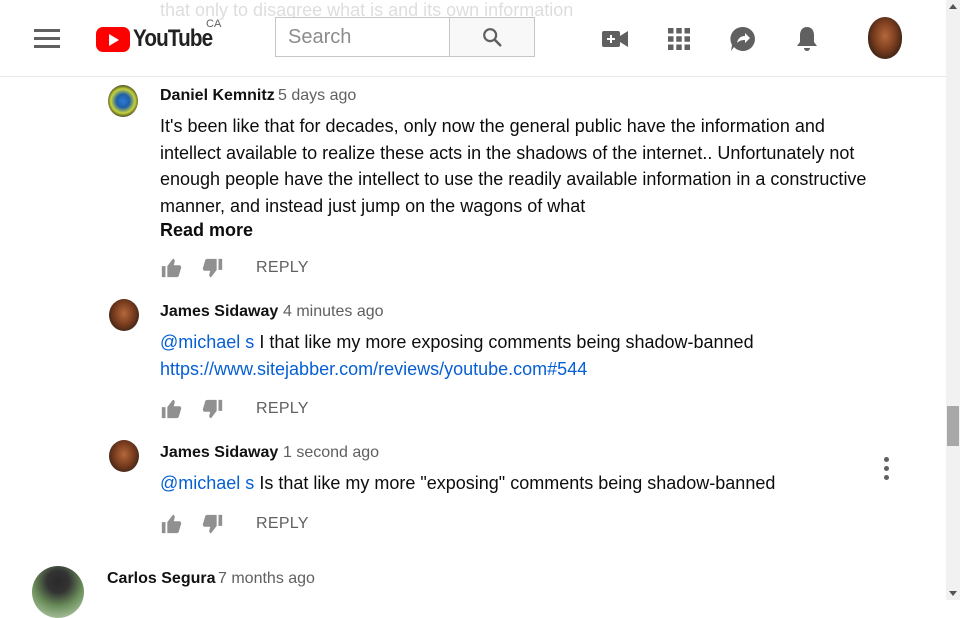  Describe the element at coordinates (161, 579) in the screenshot. I see `comment-author: Carlos Segura` at that location.